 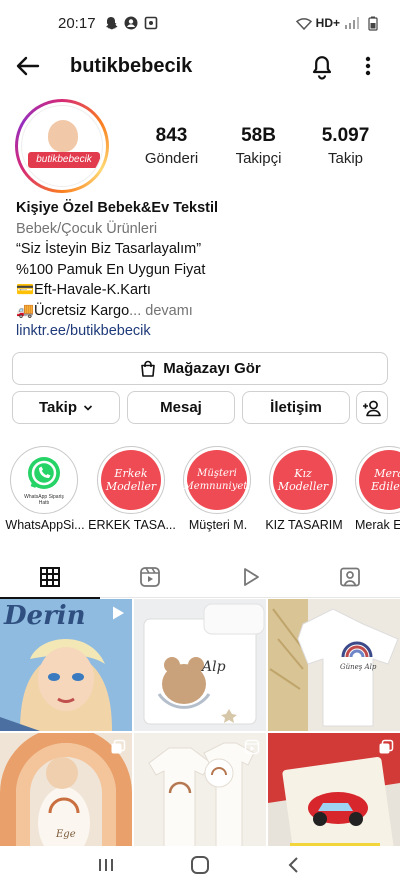 I want to click on bio-line: “Siz İsteyin Biz Tasarlayalım”, so click(x=109, y=249).